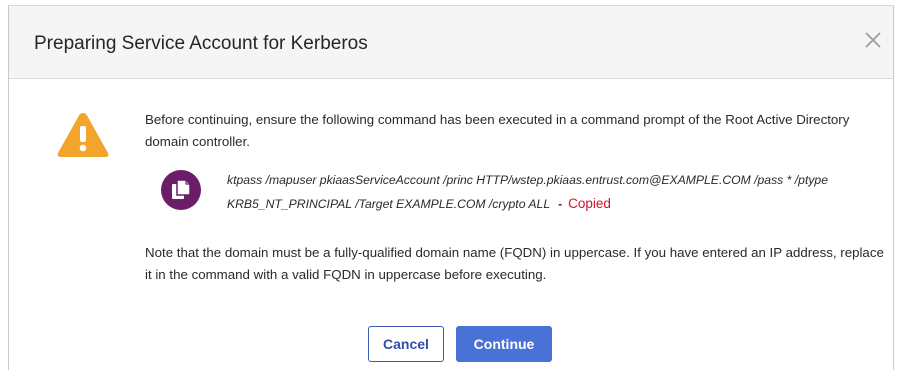 The width and height of the screenshot is (898, 370). What do you see at coordinates (406, 344) in the screenshot?
I see `cancel-button: Cancel` at bounding box center [406, 344].